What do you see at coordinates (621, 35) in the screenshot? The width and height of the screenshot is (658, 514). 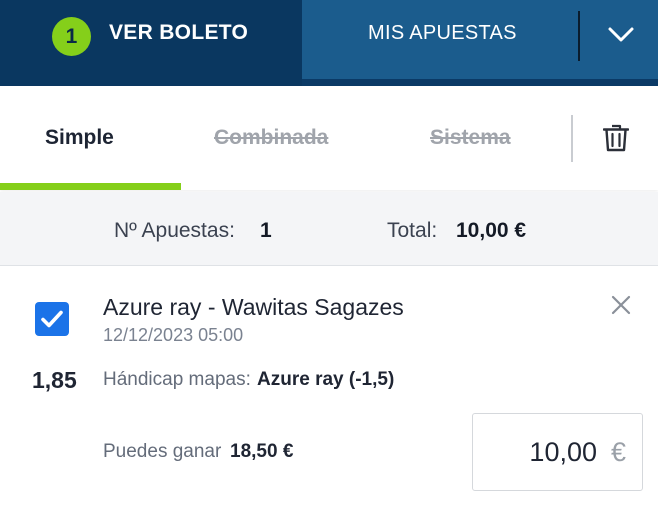 I see `chevron-down-icon` at bounding box center [621, 35].